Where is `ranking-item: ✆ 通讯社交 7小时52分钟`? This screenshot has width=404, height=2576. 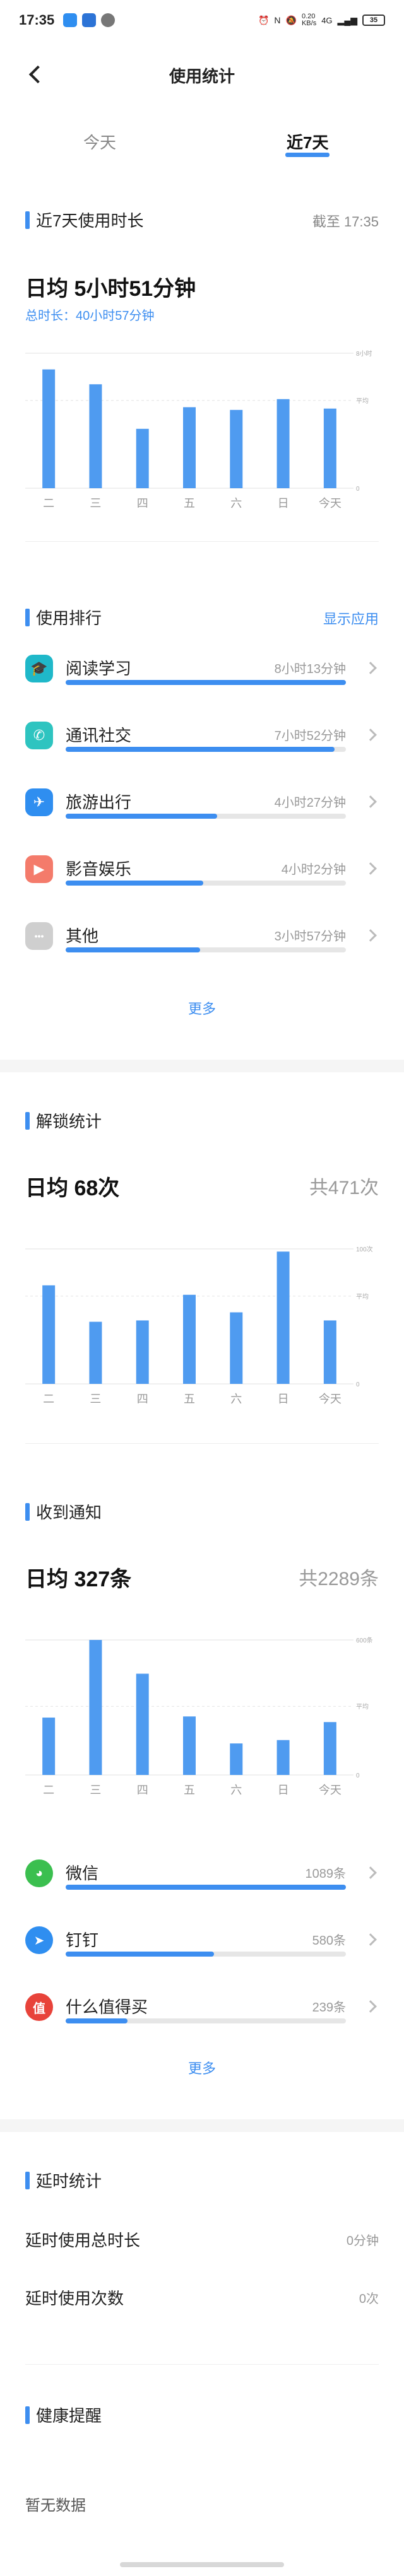 ranking-item: ✆ 通讯社交 7小时52分钟 is located at coordinates (202, 742).